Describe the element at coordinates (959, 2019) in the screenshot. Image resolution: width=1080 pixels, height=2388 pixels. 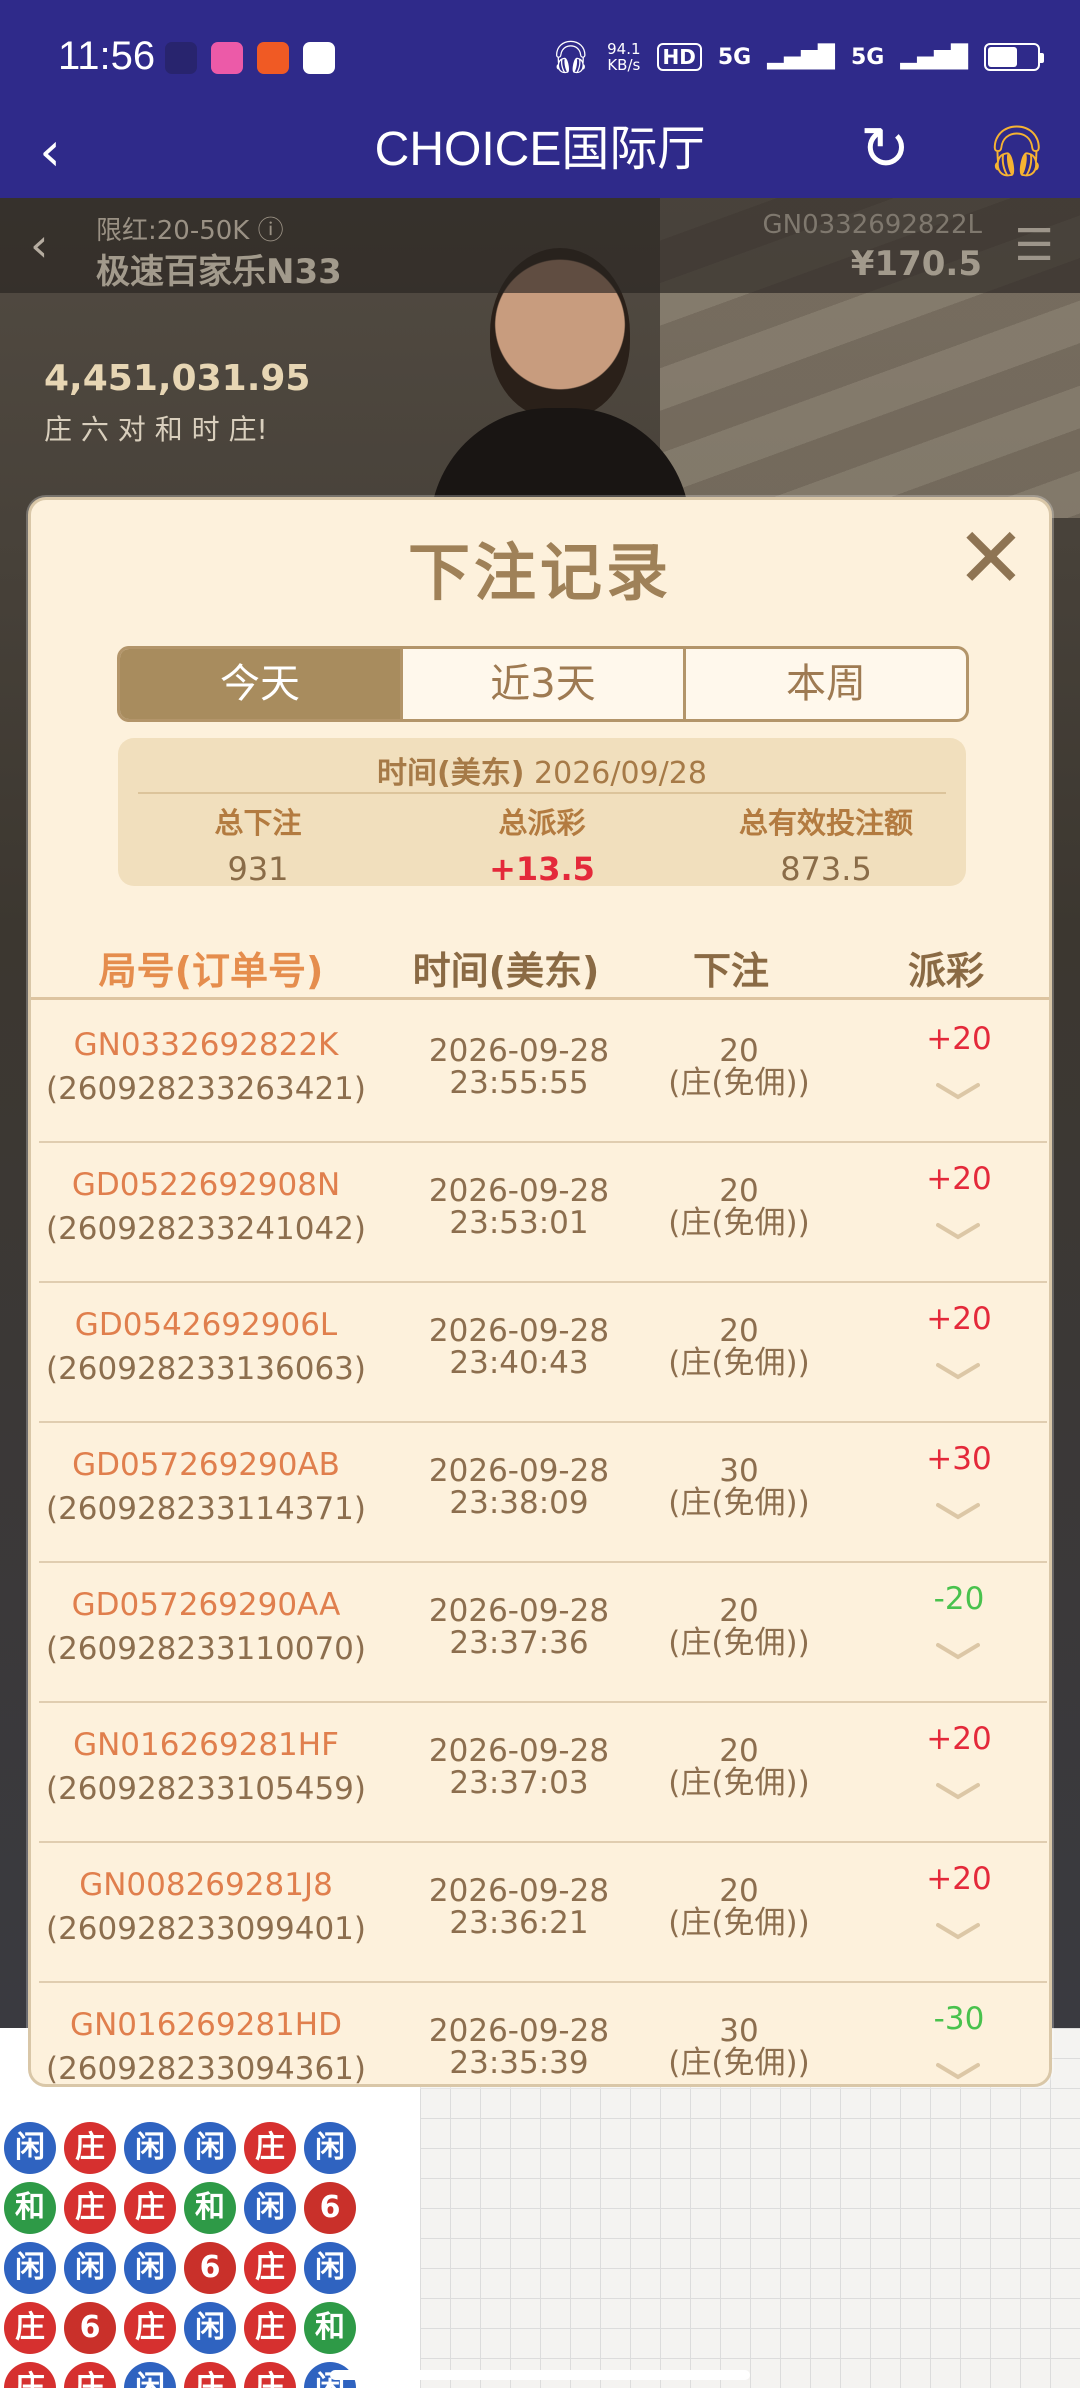
I see `payout-value: -30` at that location.